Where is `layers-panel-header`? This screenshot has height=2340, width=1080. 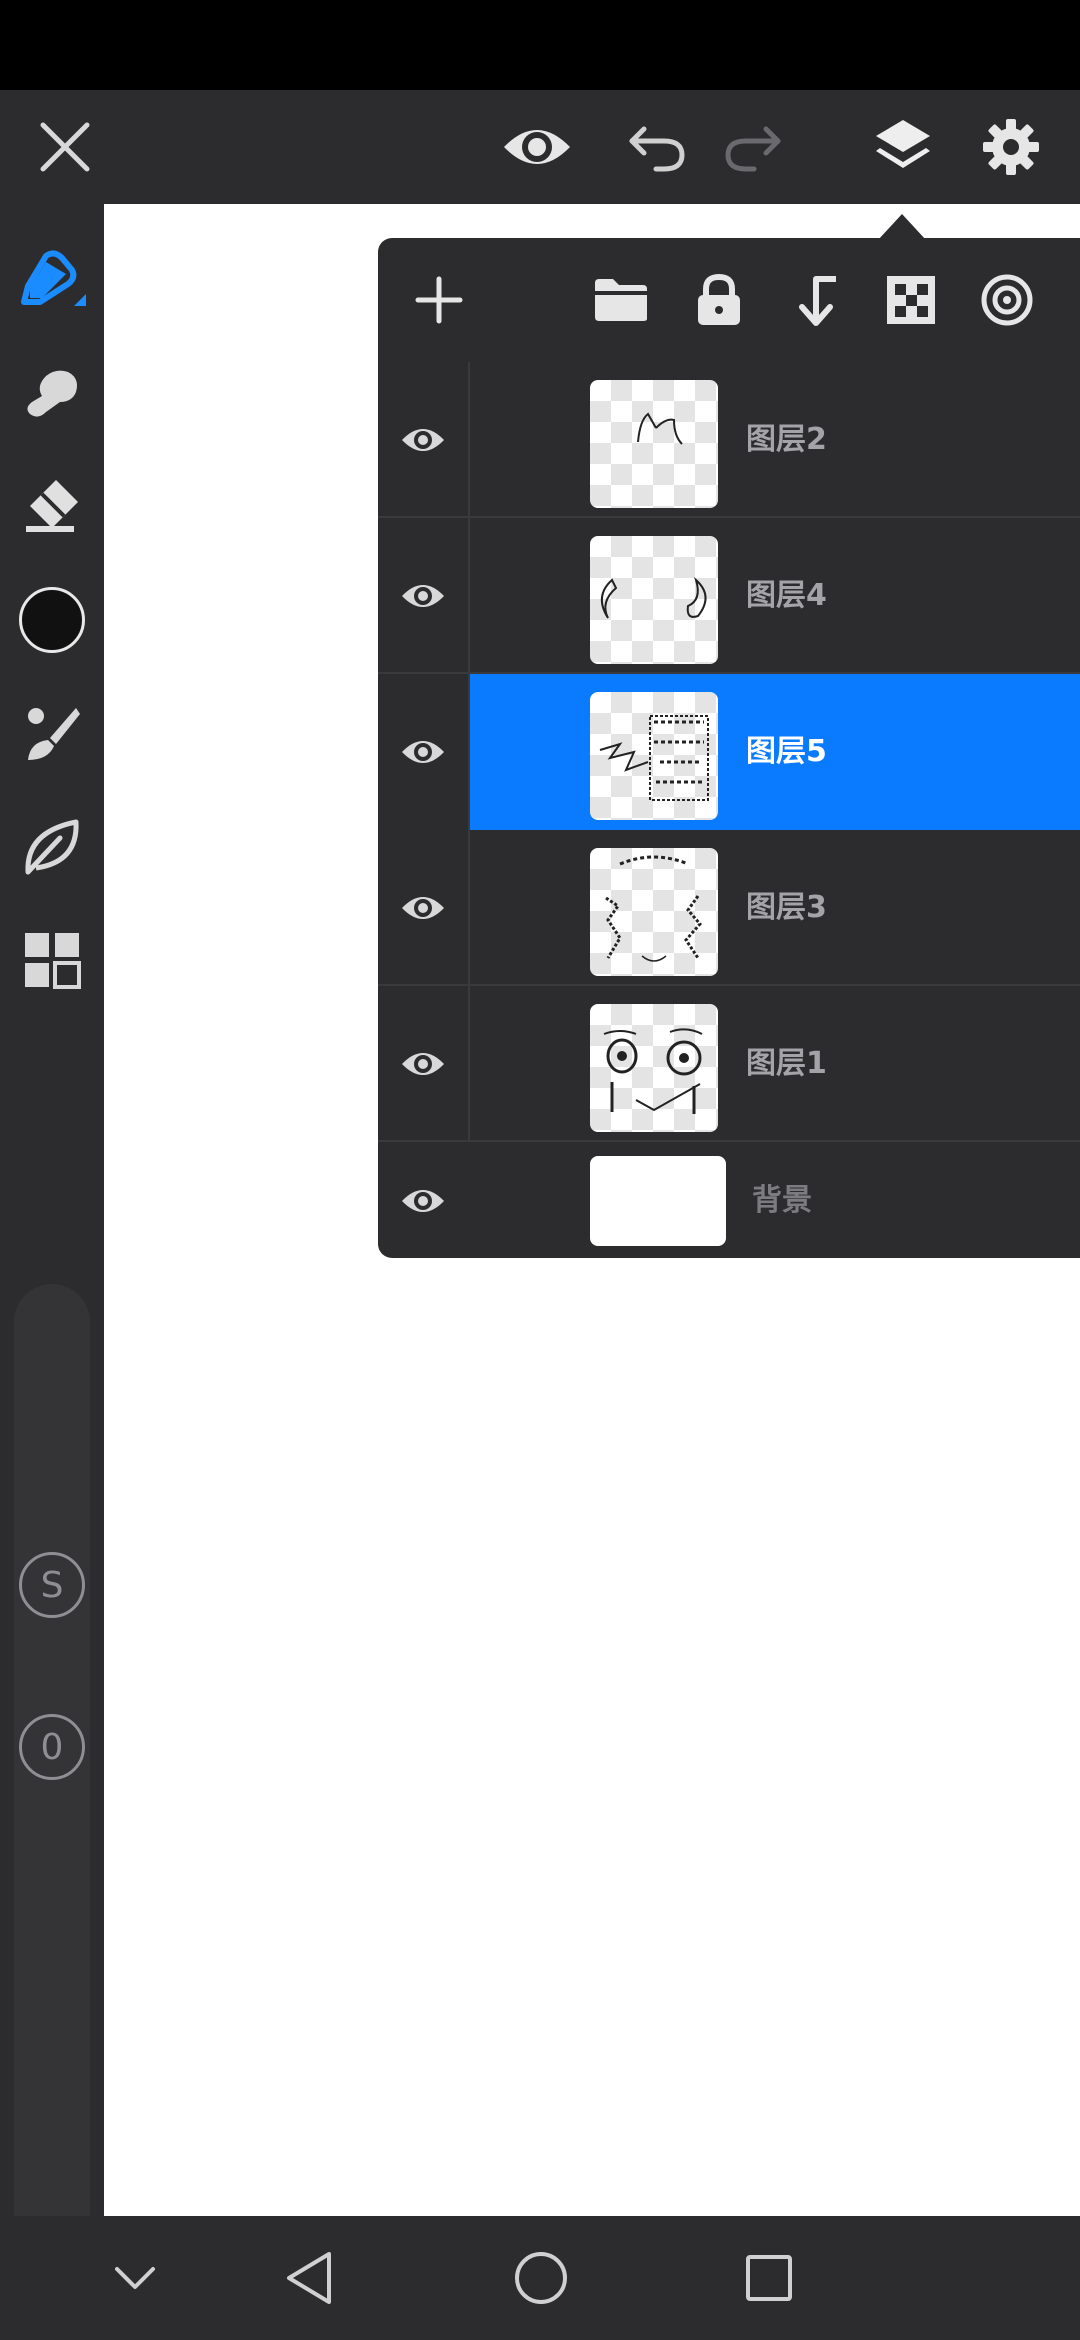
layers-panel-header is located at coordinates (729, 300).